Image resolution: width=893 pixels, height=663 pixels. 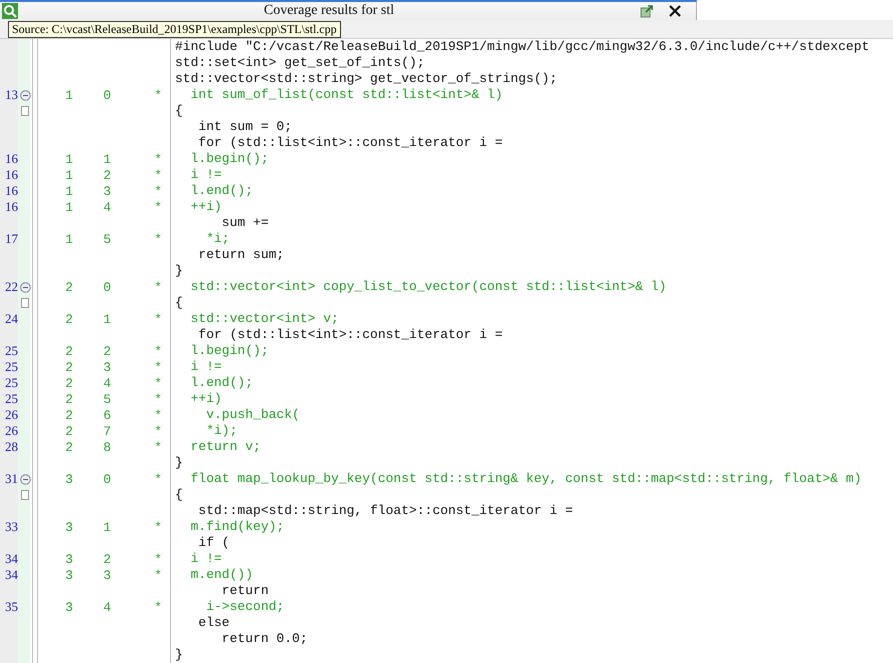 What do you see at coordinates (675, 11) in the screenshot?
I see `close-icon` at bounding box center [675, 11].